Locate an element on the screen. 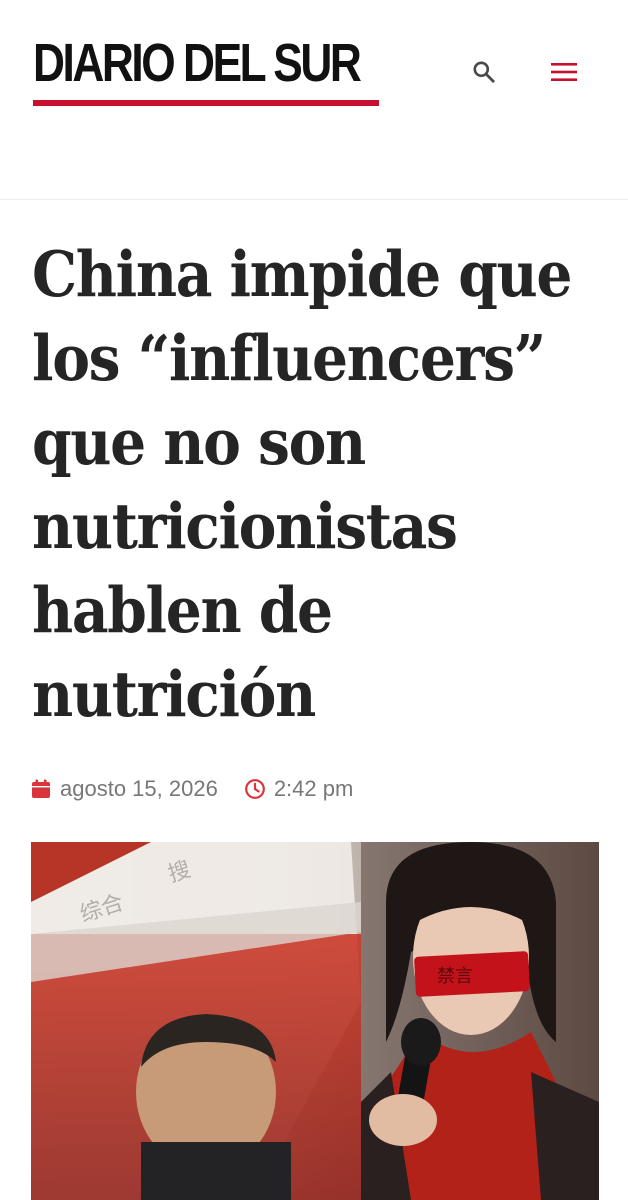 The image size is (628, 1200). gag-stamp-text: 禁言 is located at coordinates (455, 976).